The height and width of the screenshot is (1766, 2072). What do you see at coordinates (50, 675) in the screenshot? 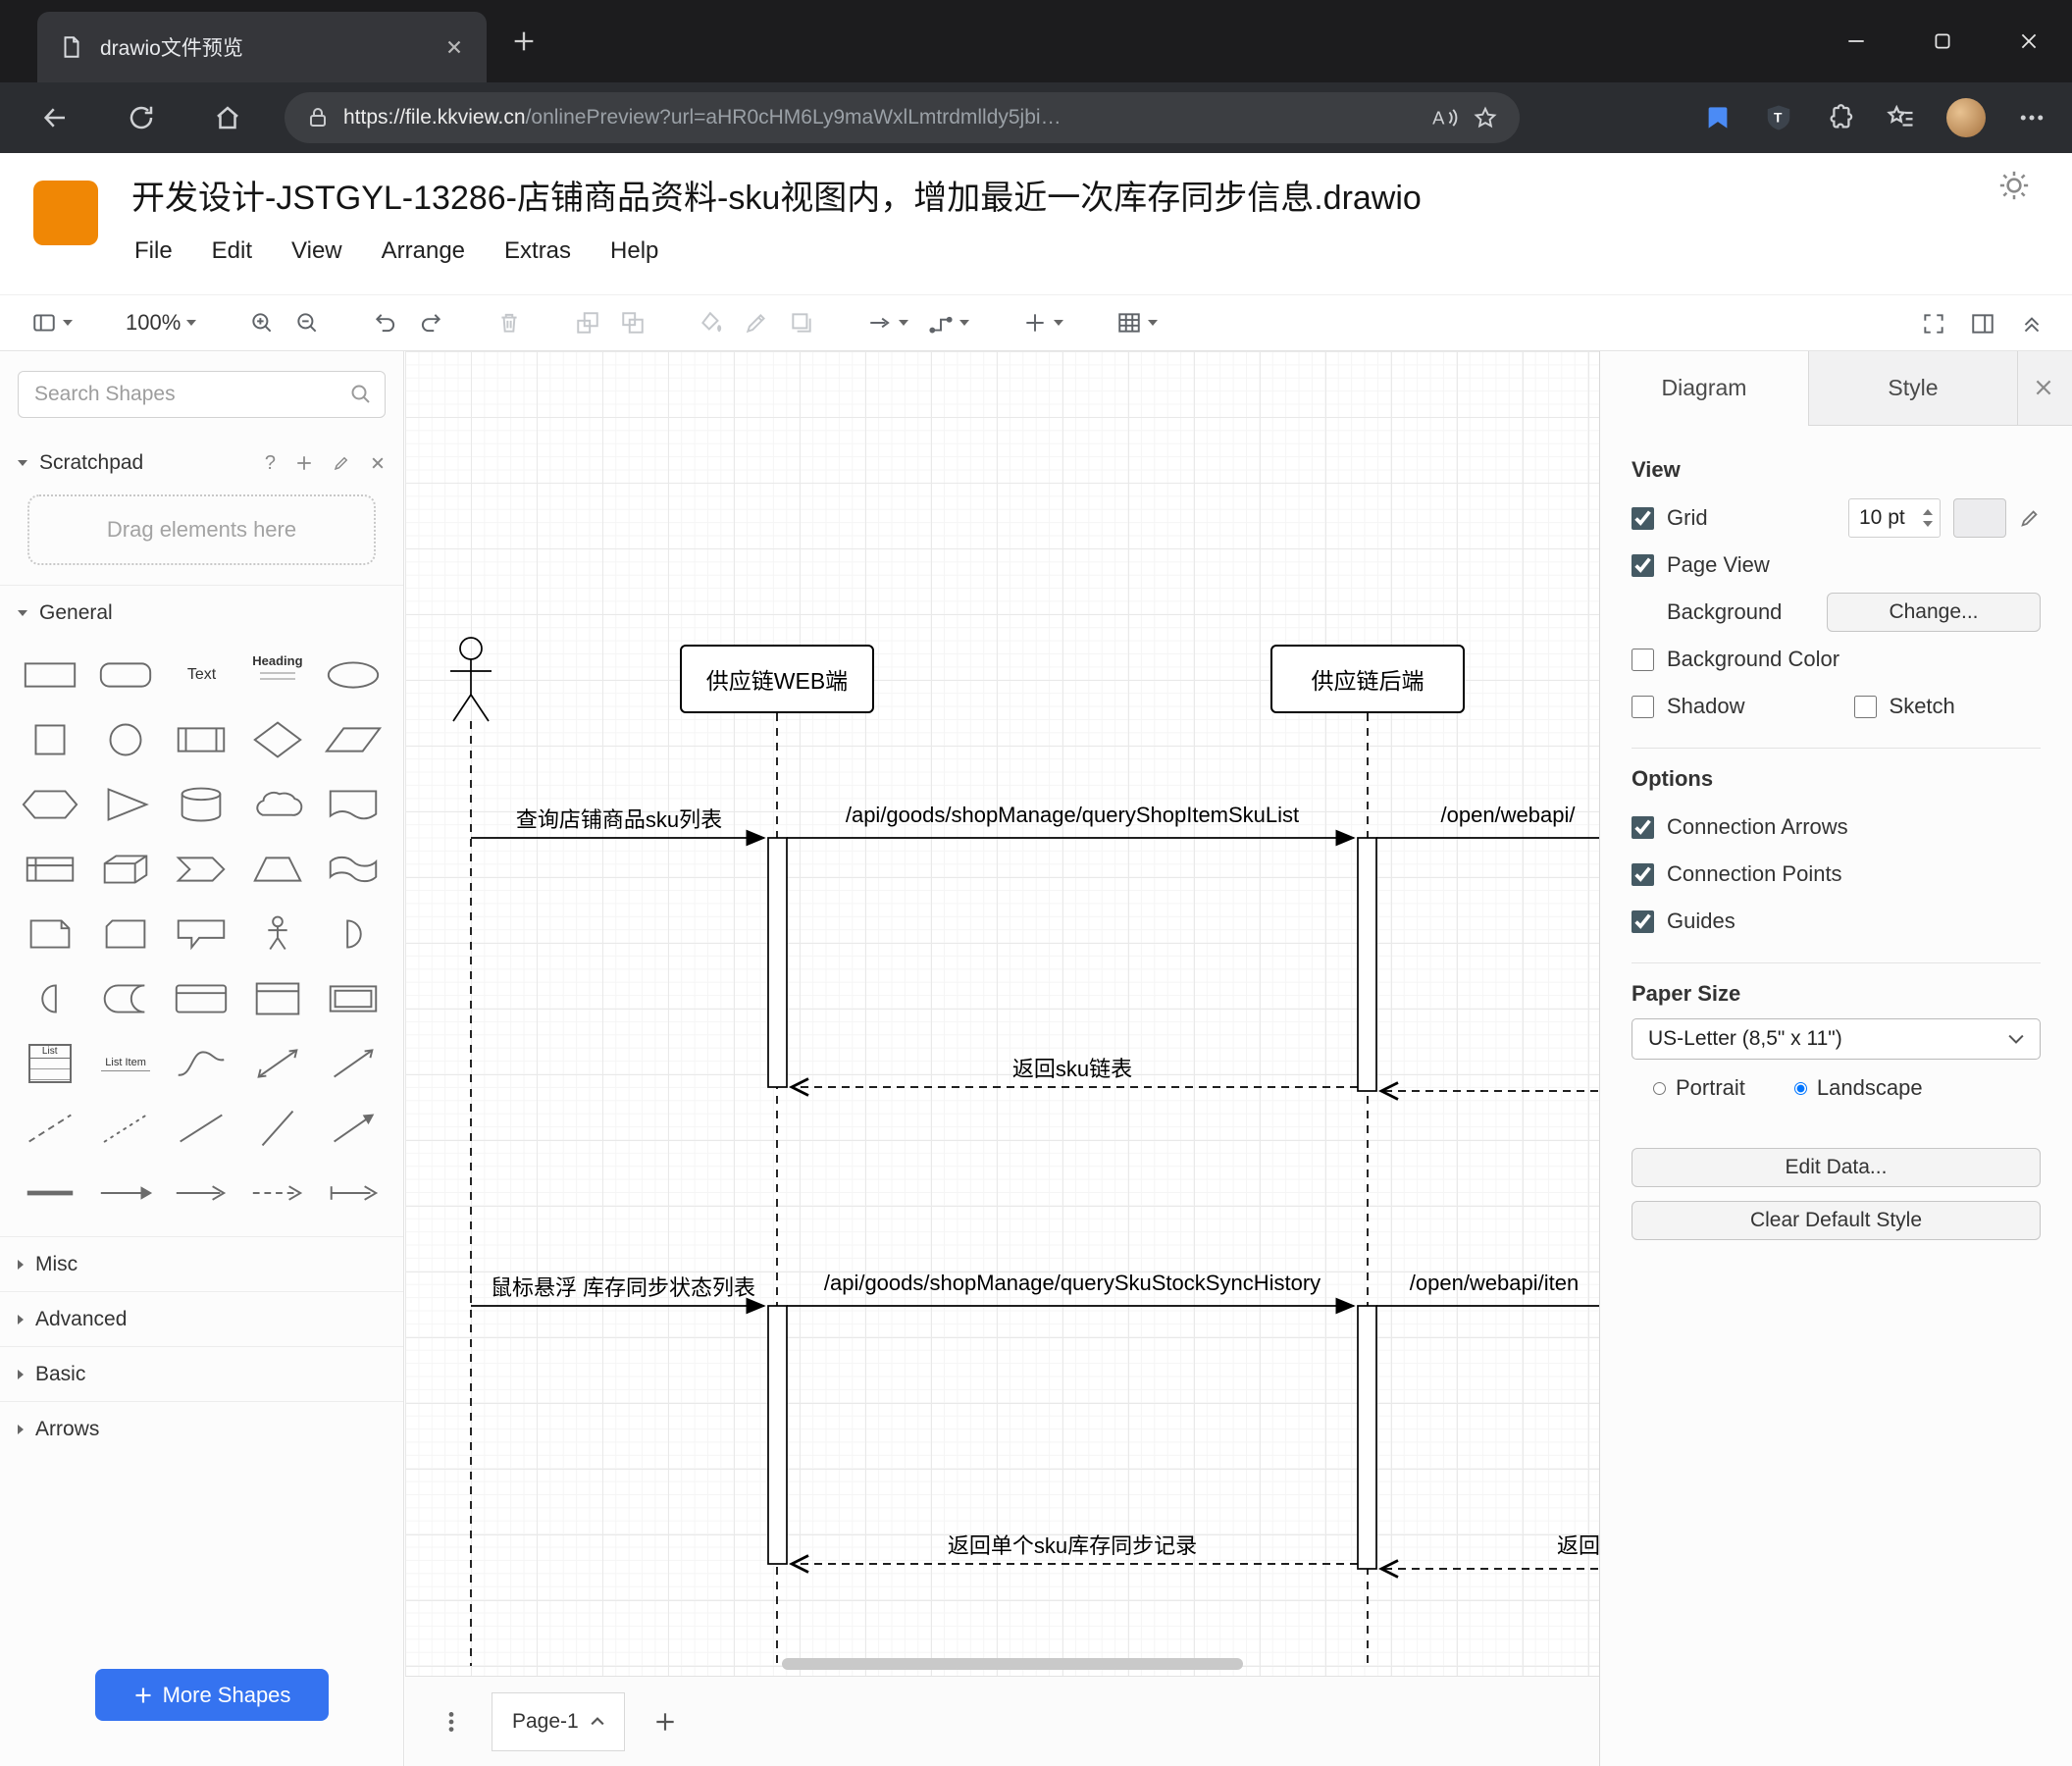
I see `shape-rectangle` at bounding box center [50, 675].